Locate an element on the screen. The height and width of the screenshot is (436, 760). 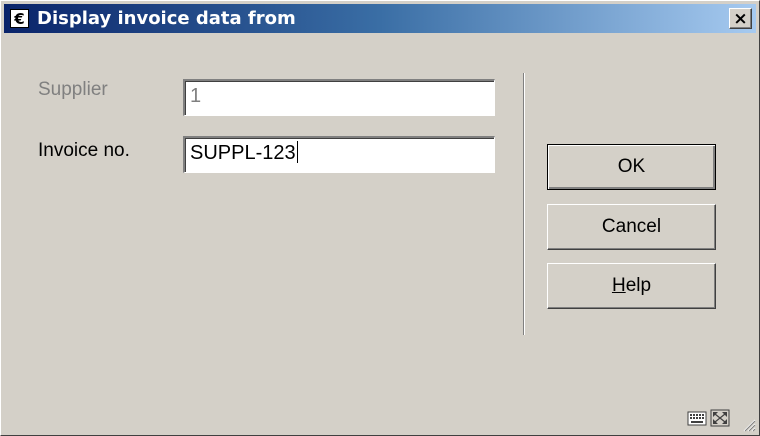
help-mnemonic: H is located at coordinates (618, 285).